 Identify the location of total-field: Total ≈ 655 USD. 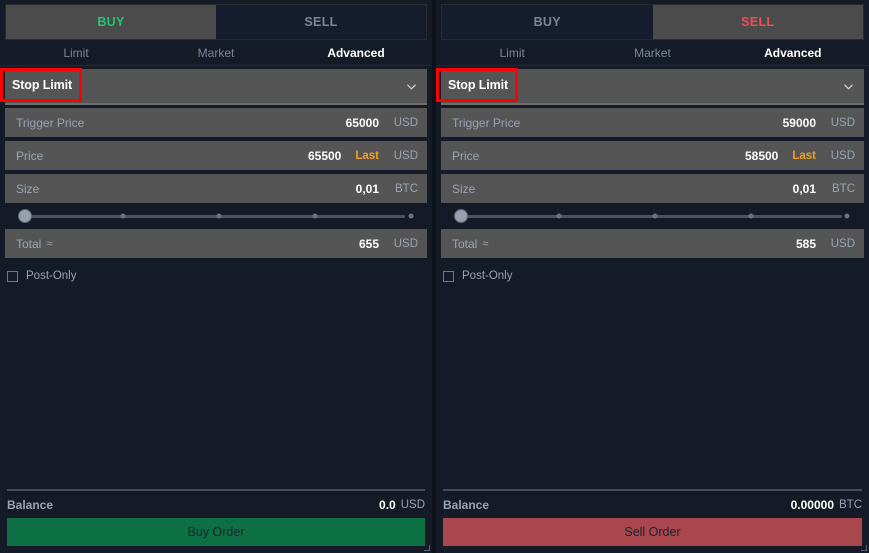
(216, 243).